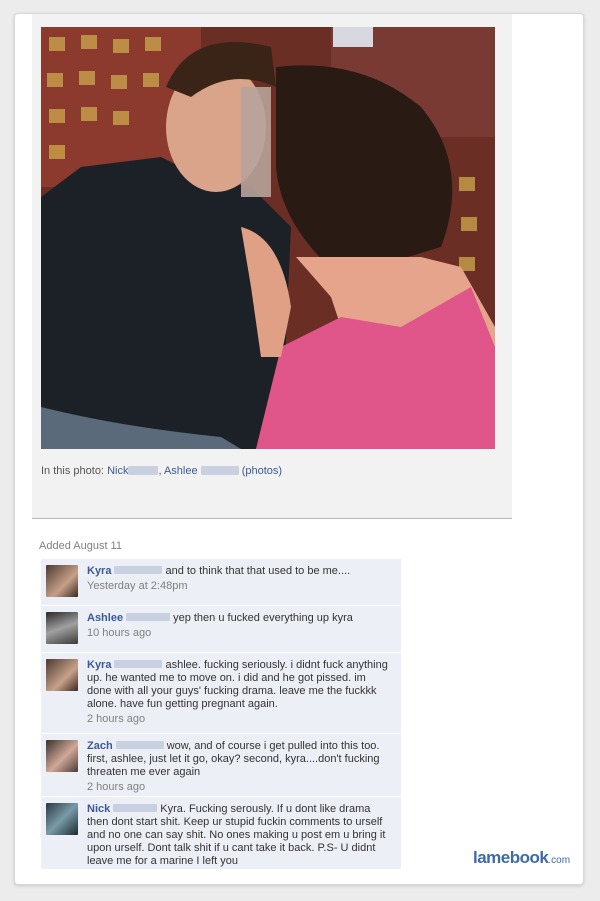 The height and width of the screenshot is (901, 600). What do you see at coordinates (181, 471) in the screenshot?
I see `tag-ashlee-link: Ashlee` at bounding box center [181, 471].